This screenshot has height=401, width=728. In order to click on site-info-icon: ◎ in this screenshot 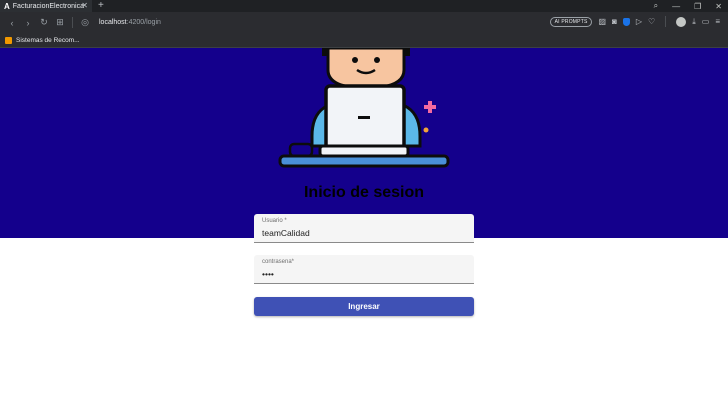, I will do `click(85, 22)`.